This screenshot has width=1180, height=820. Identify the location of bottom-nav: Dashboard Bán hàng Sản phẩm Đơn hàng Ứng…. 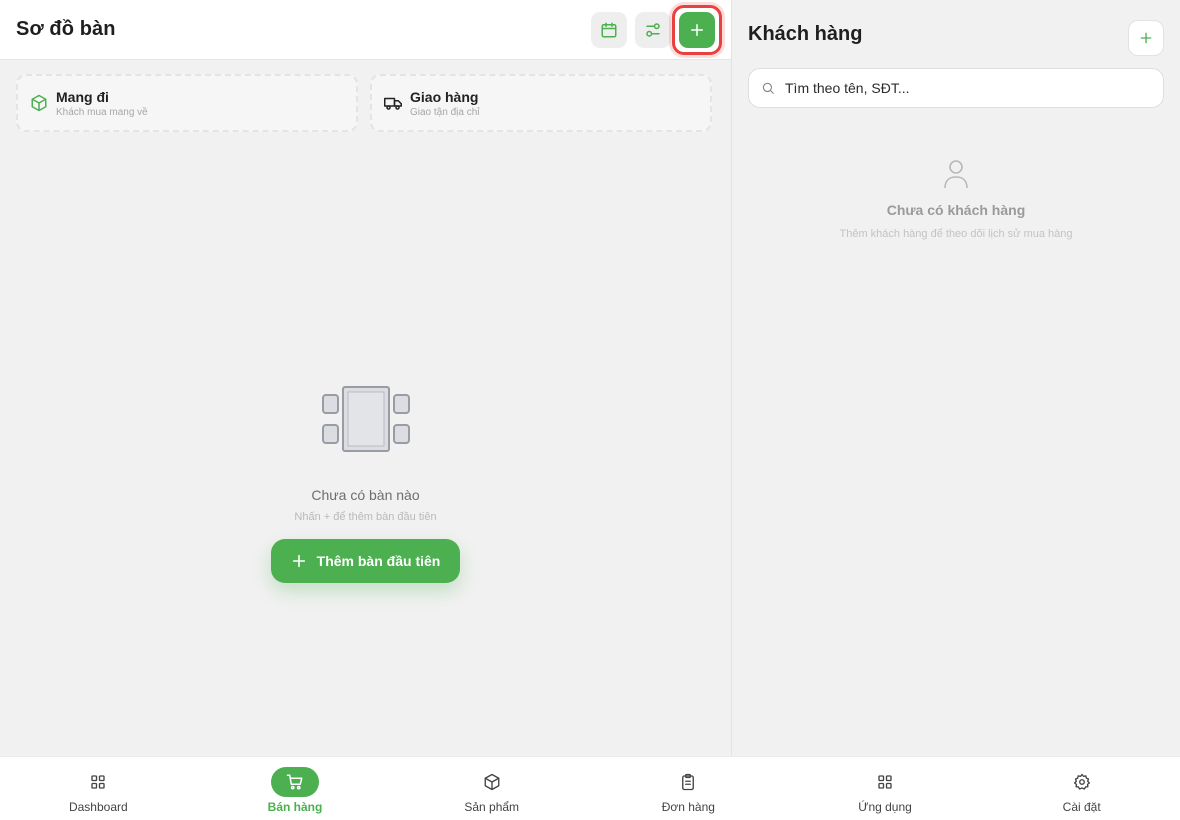
(590, 788).